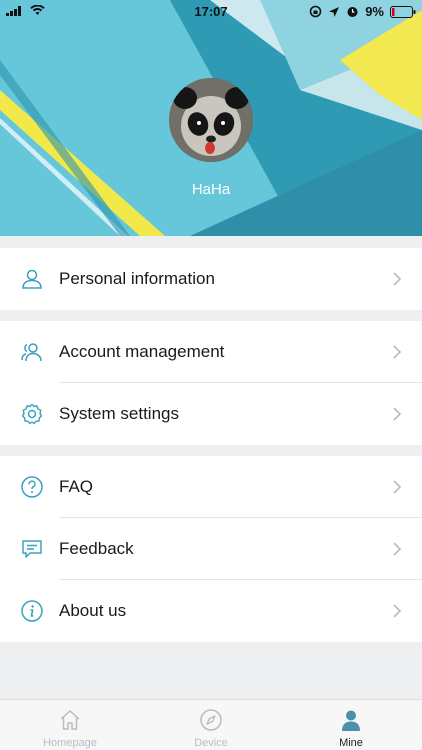 The image size is (422, 750). I want to click on info-circle-icon, so click(32, 611).